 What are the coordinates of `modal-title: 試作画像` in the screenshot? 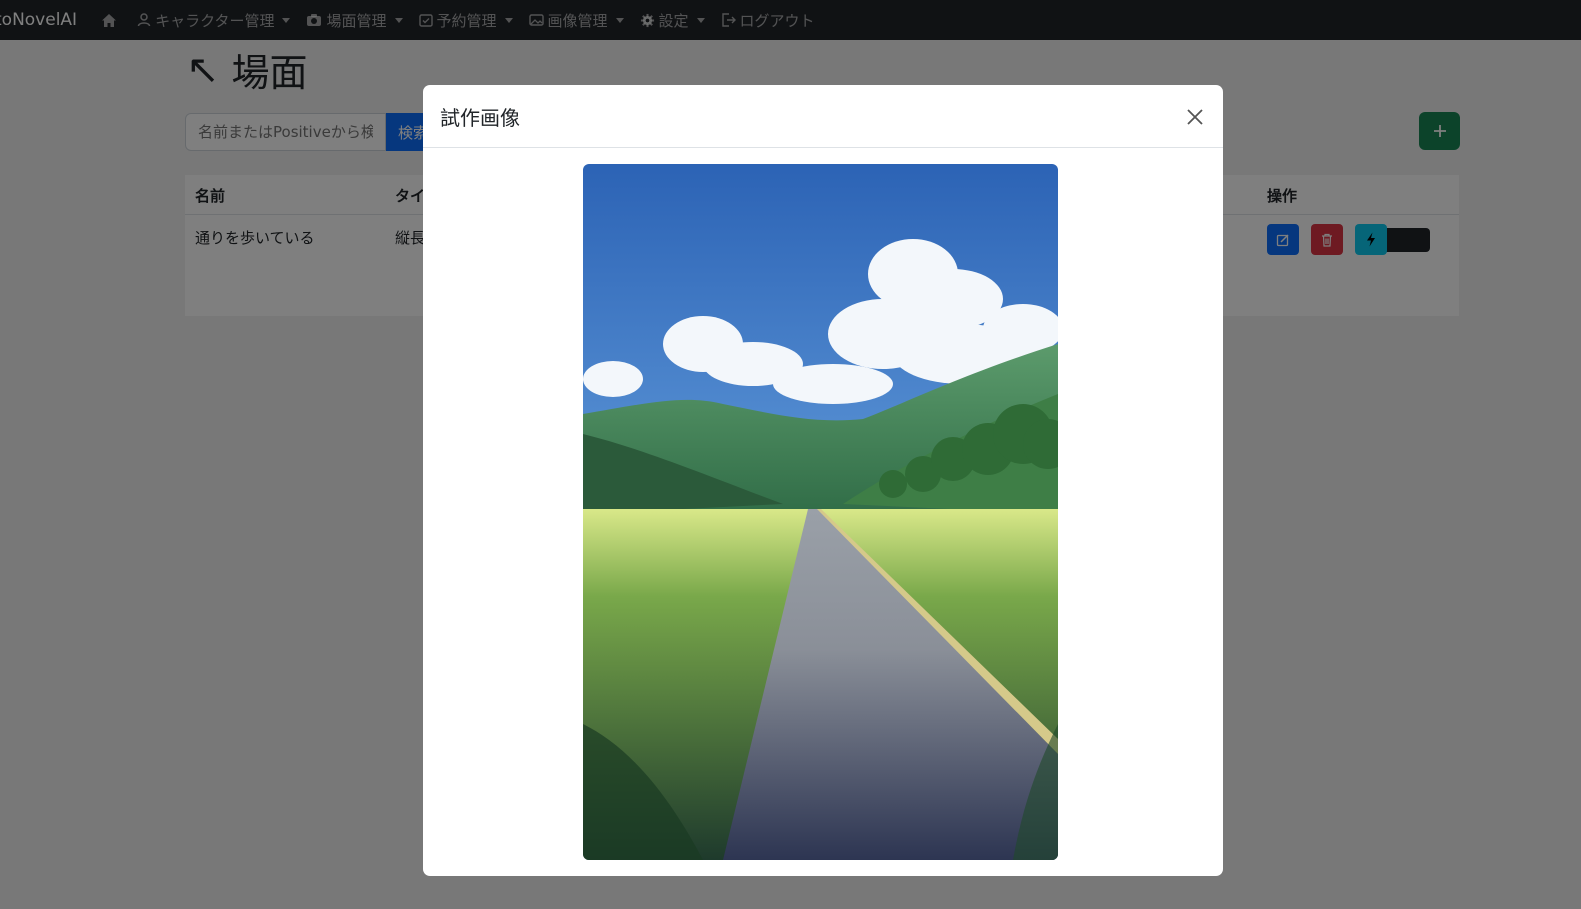 It's located at (480, 118).